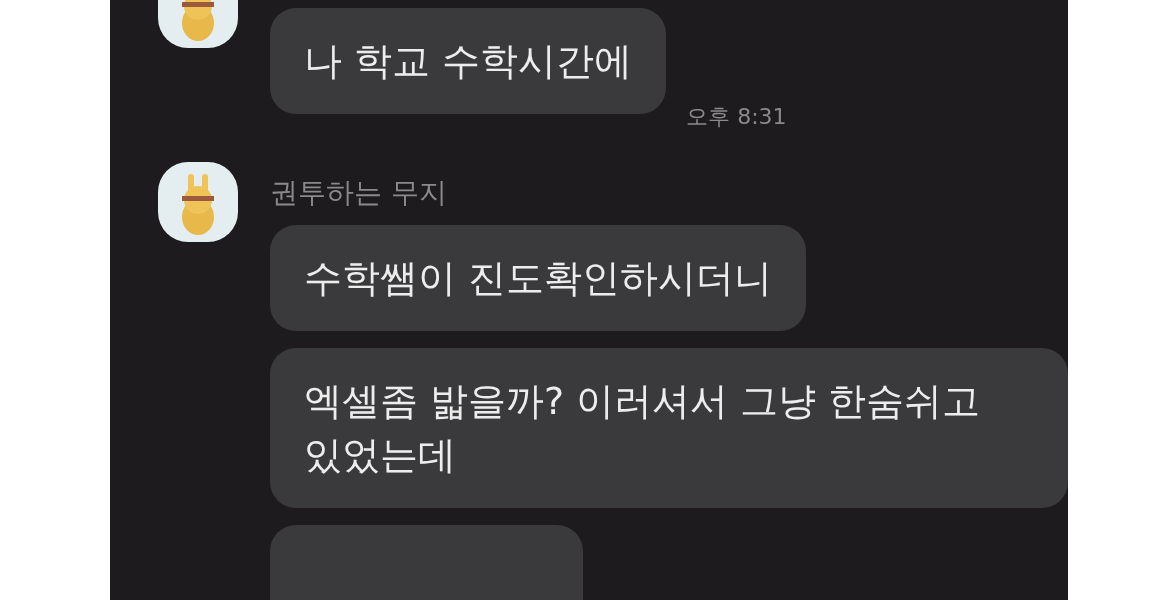 The height and width of the screenshot is (600, 1170). Describe the element at coordinates (736, 117) in the screenshot. I see `message-time: 오후 8:31` at that location.